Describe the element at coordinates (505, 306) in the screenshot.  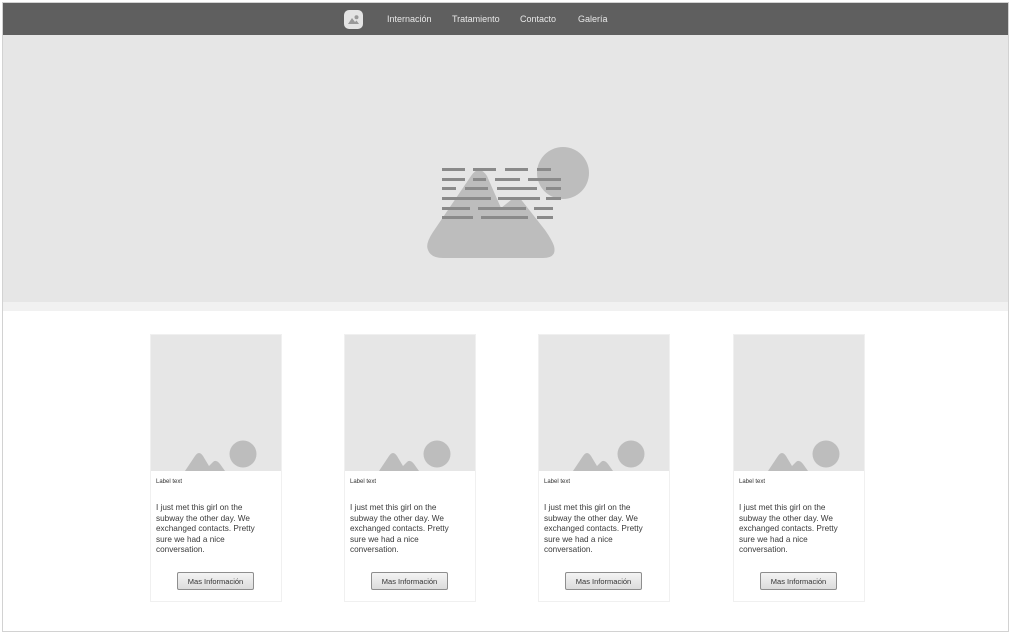
I see `hero-divider` at that location.